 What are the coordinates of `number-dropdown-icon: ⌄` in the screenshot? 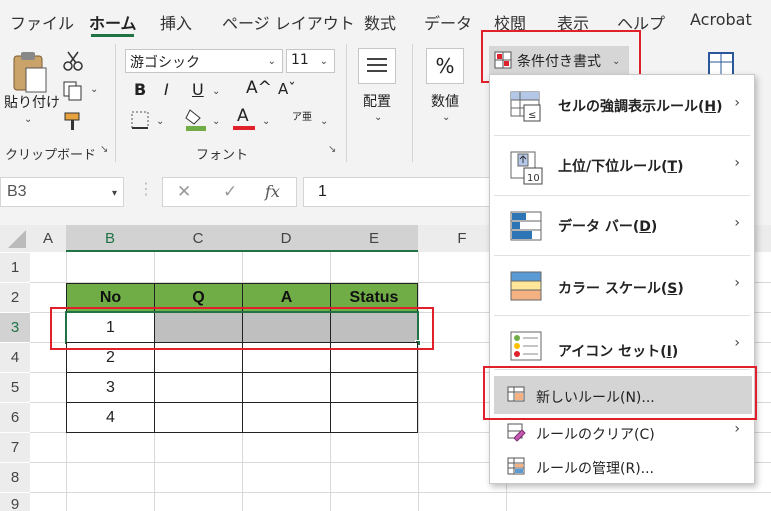 It's located at (446, 117).